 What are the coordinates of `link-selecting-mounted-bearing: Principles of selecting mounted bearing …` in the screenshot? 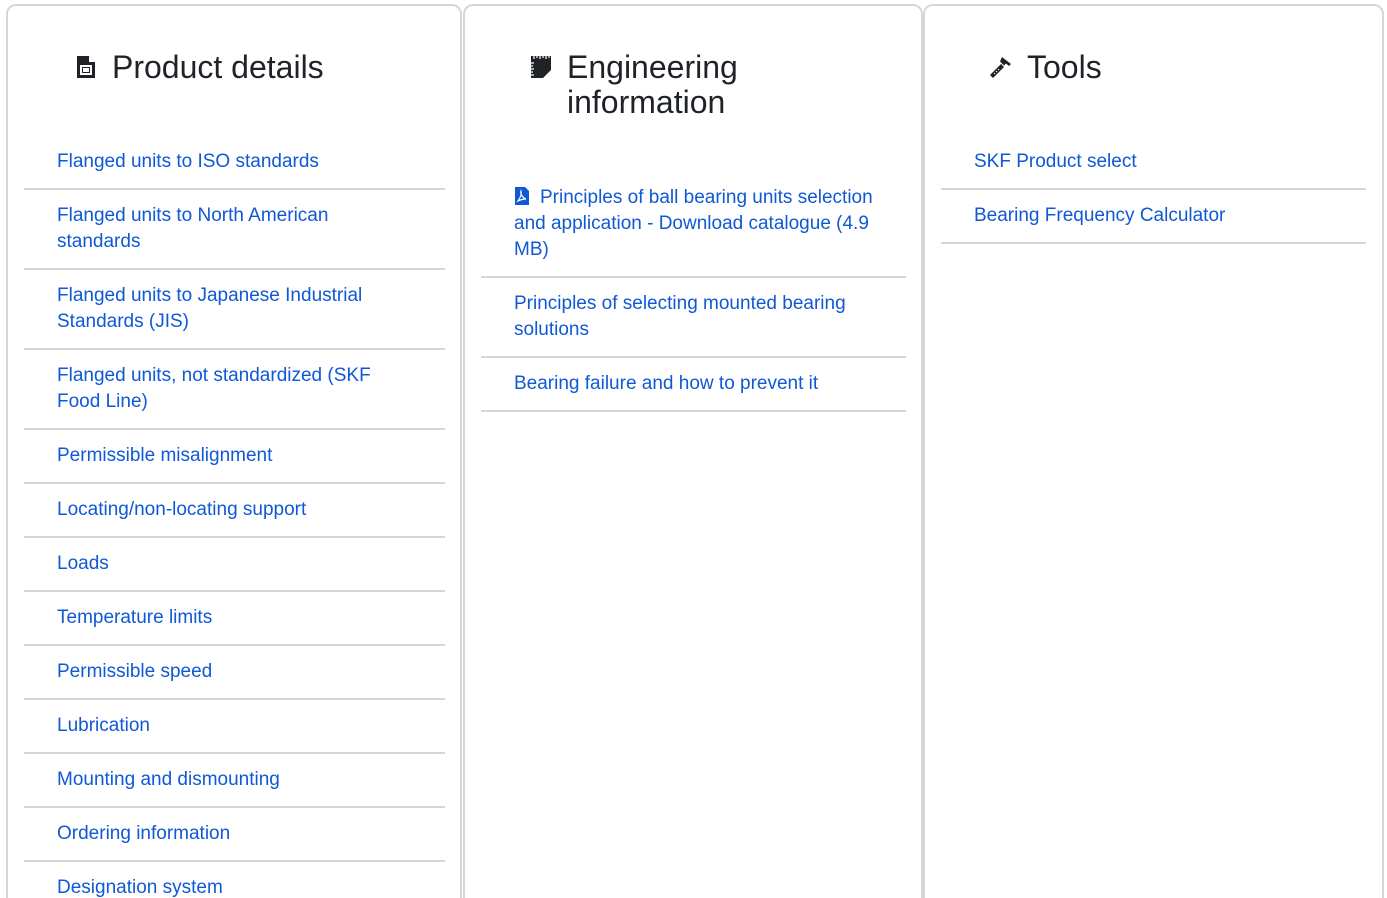 It's located at (694, 317).